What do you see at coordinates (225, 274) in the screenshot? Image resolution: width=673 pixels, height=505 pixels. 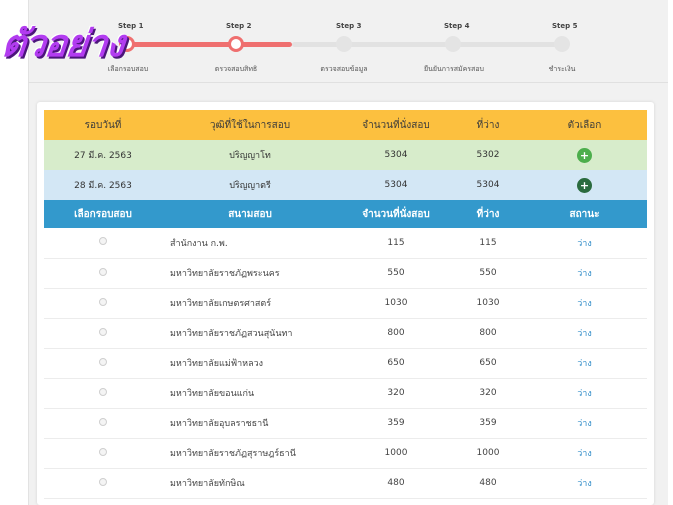 I see `site-name: มหาวิทยาลัยราชภัฏพระนคร` at bounding box center [225, 274].